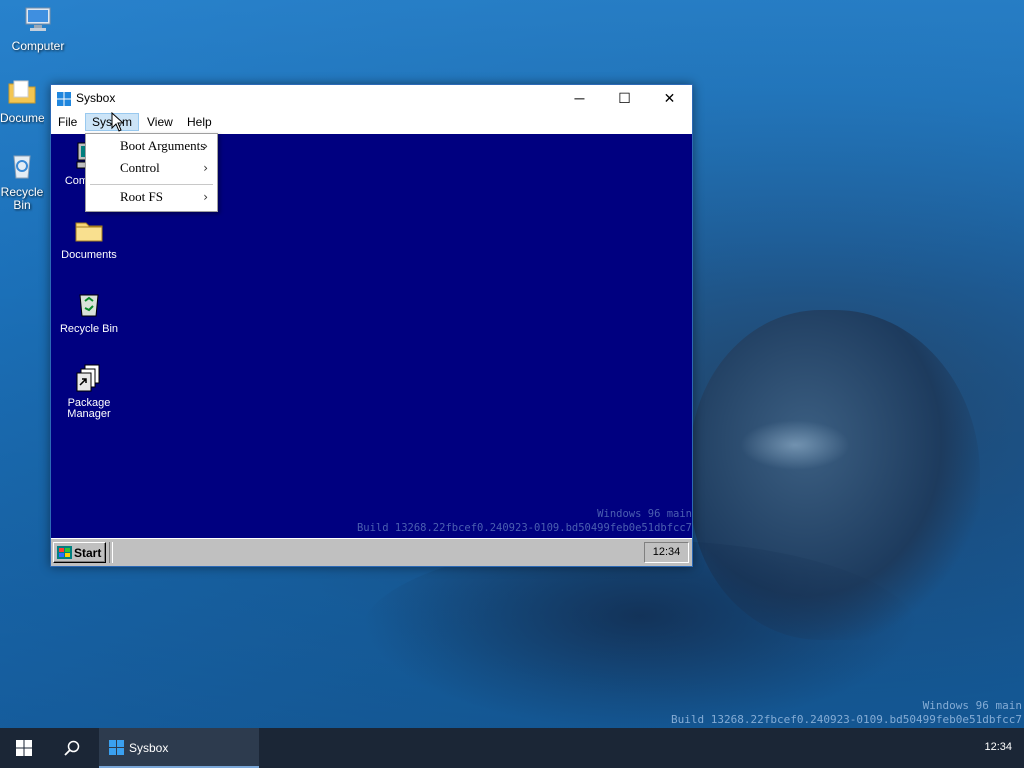  I want to click on desktop-icon-label: Documents, so click(22, 118).